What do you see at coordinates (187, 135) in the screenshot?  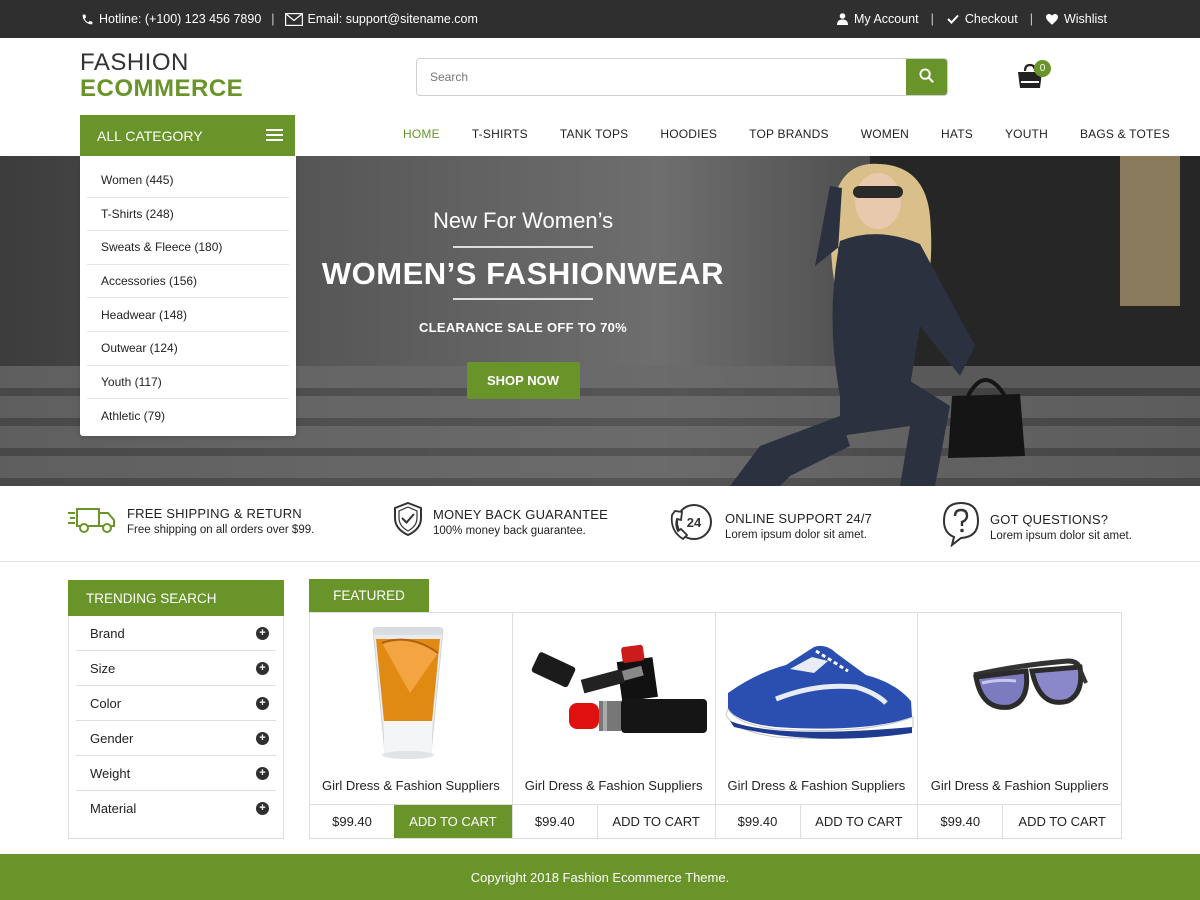 I see `all-category-toggle: ALL CATEGORY` at bounding box center [187, 135].